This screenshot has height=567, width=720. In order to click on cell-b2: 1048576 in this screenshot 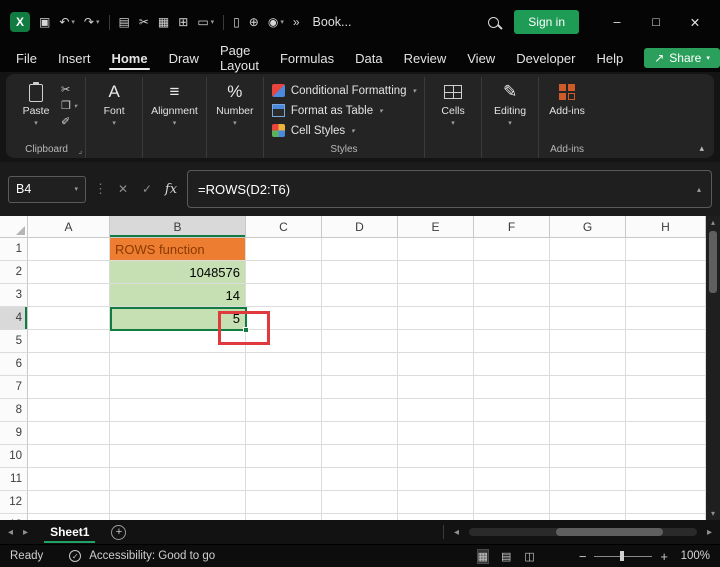, I will do `click(178, 272)`.